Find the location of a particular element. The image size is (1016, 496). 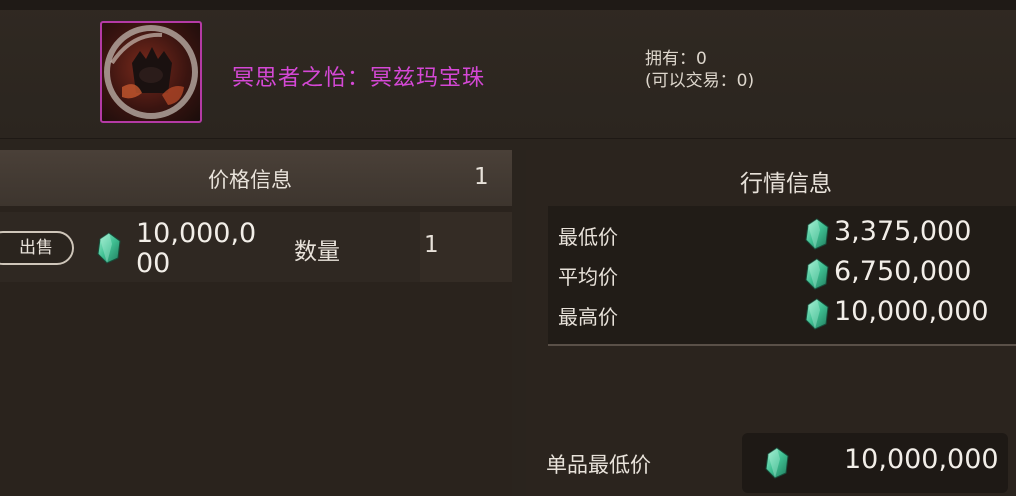

quantity-value: 1 is located at coordinates (431, 245).